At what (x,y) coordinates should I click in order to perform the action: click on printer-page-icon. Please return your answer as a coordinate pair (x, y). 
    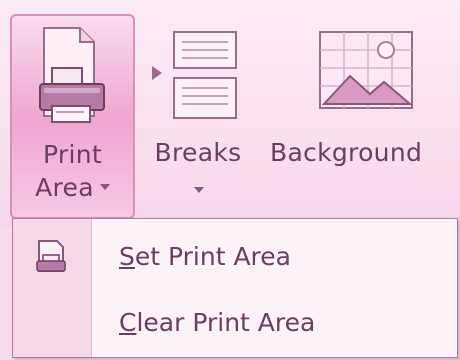
    Looking at the image, I should click on (72, 75).